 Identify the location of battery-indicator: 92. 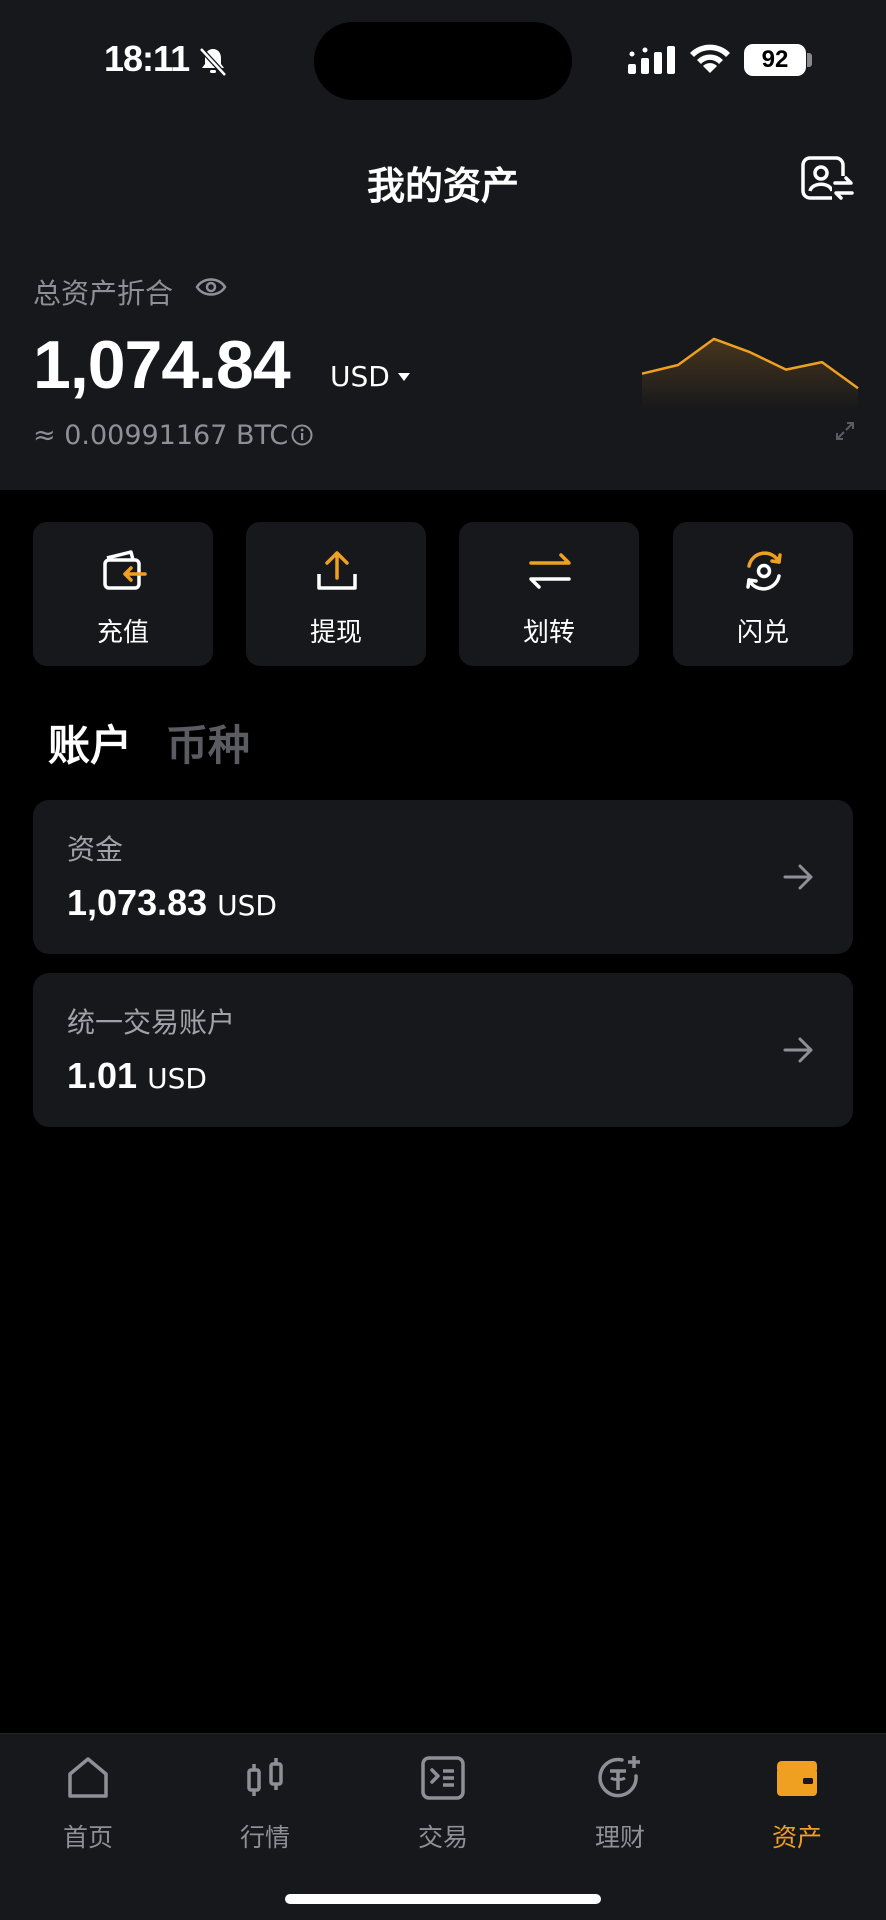
(775, 60).